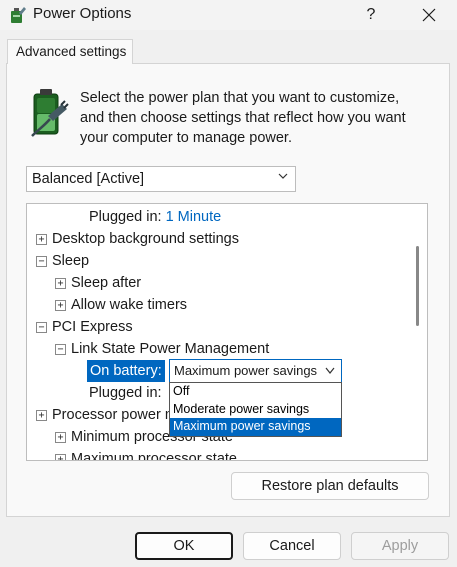  Describe the element at coordinates (255, 392) in the screenshot. I see `dropdown-option-off: Off` at that location.